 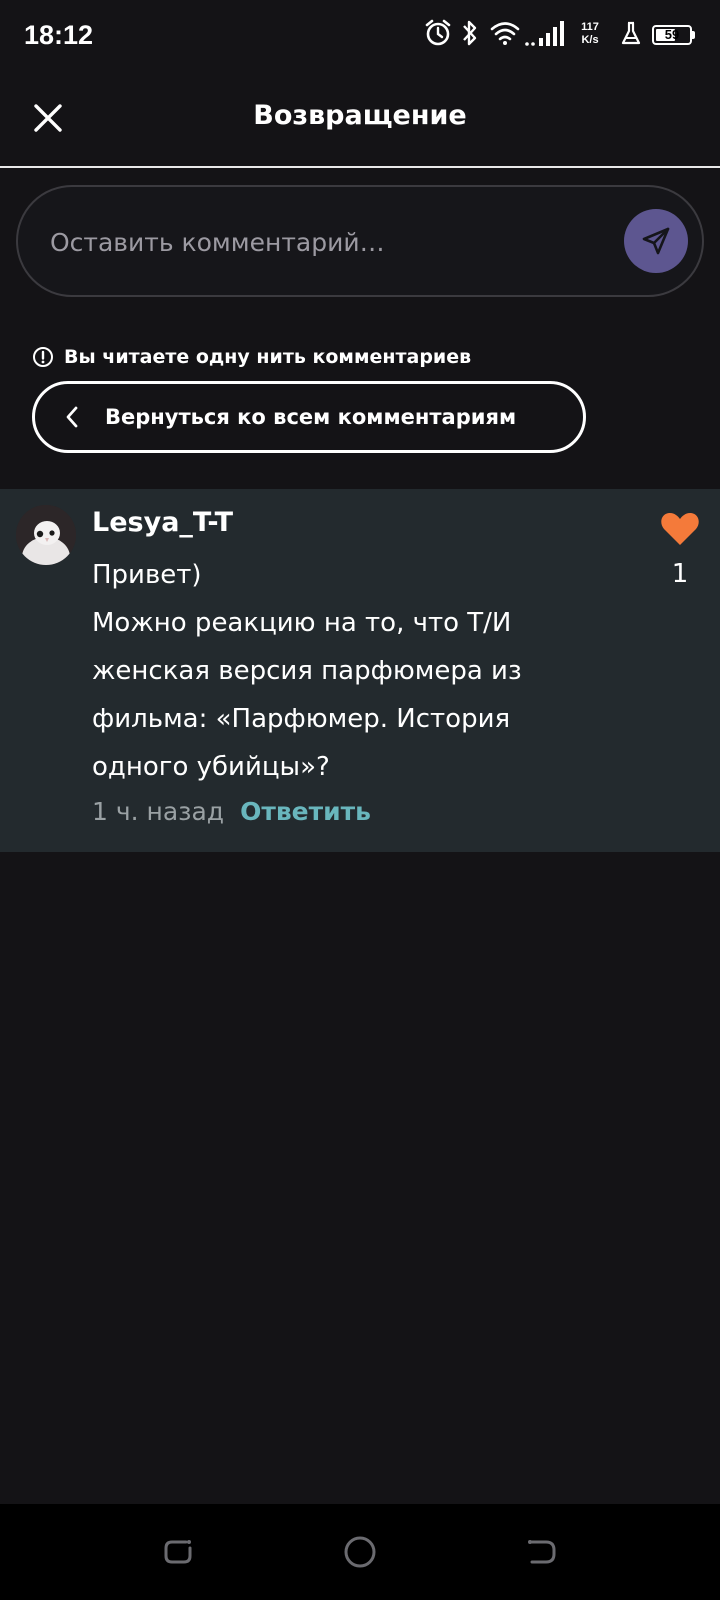 What do you see at coordinates (147, 575) in the screenshot?
I see `comment-line: Привет)` at bounding box center [147, 575].